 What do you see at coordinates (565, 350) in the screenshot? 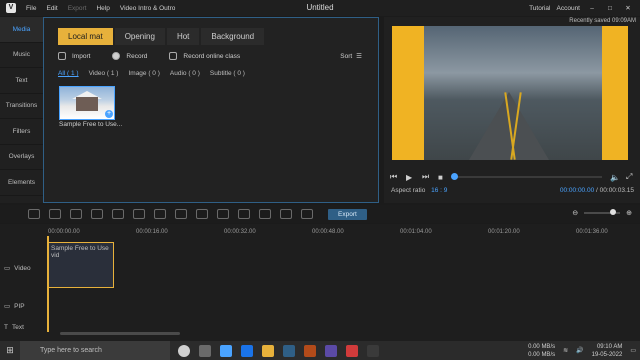
I see `wifi-icon: ≋` at bounding box center [565, 350].